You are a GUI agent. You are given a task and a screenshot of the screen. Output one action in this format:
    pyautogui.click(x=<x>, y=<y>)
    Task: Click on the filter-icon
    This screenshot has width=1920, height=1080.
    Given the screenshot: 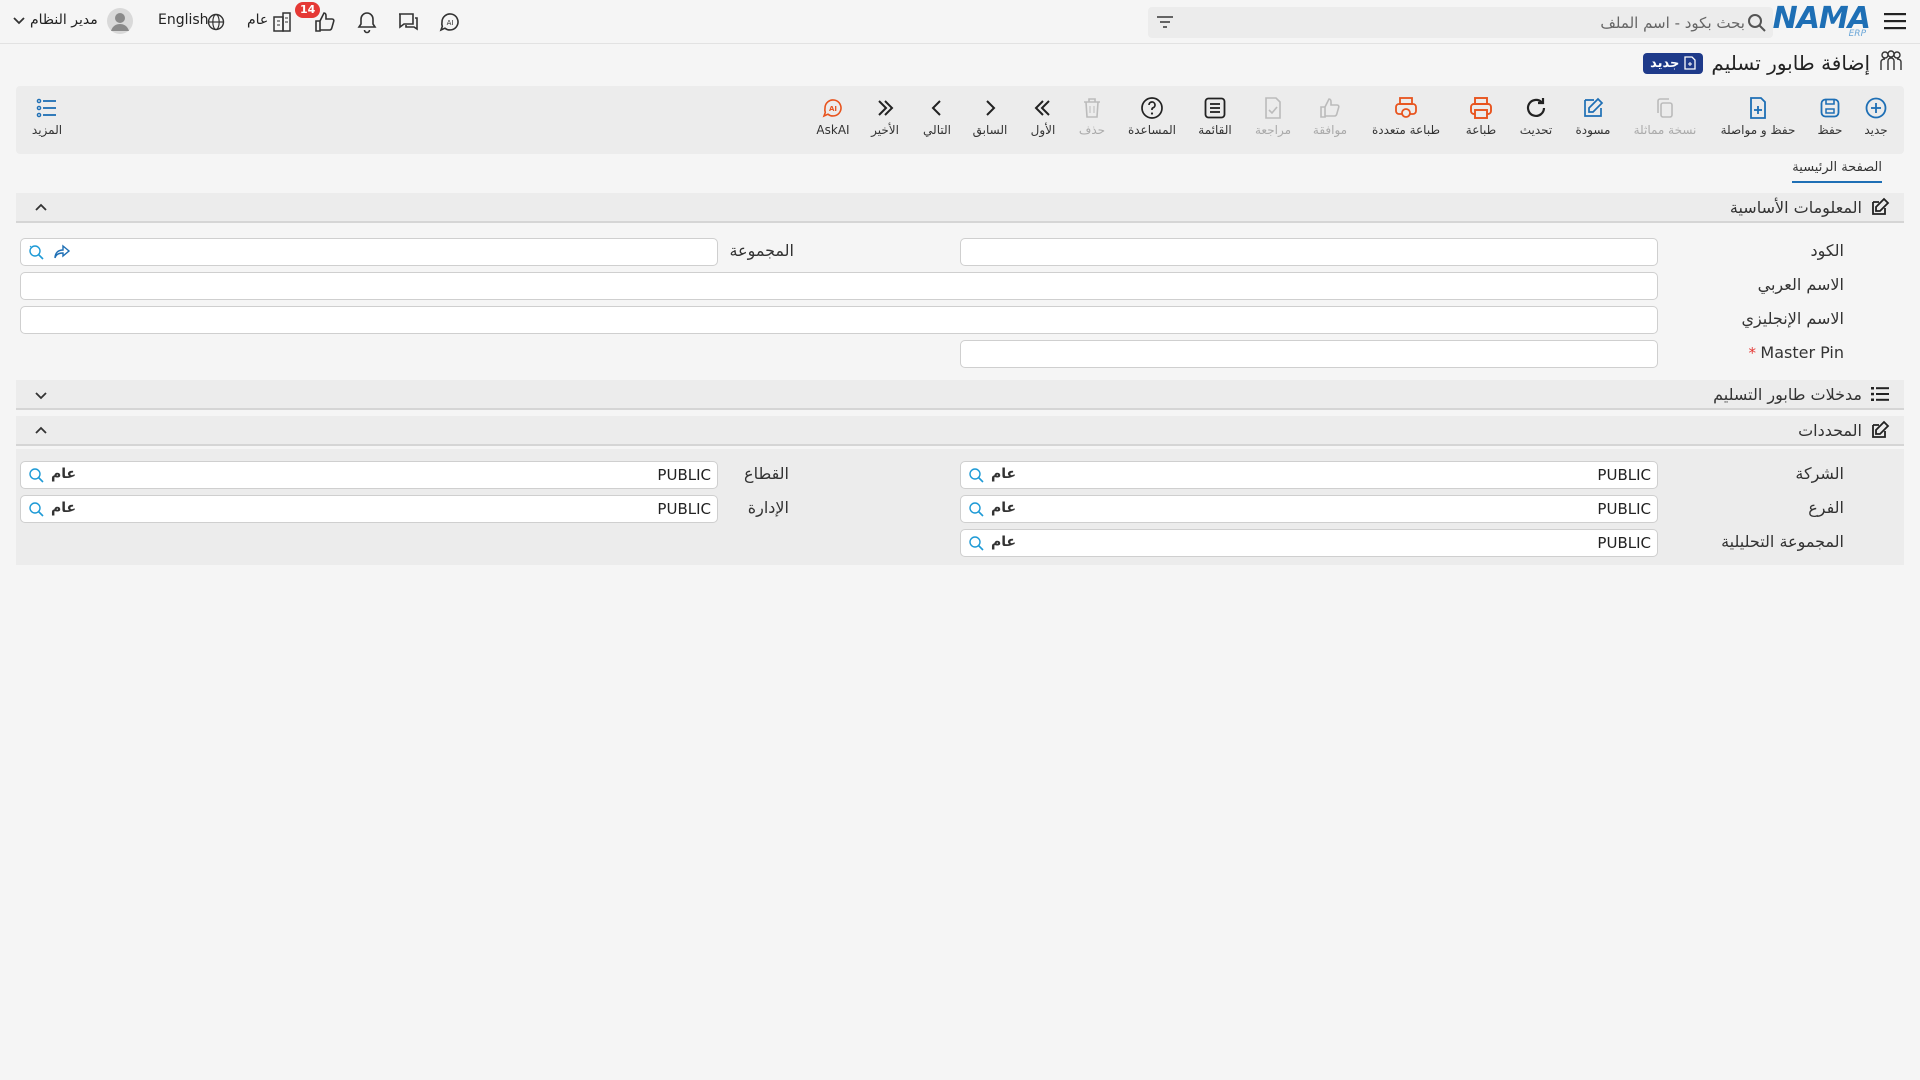 What is the action you would take?
    pyautogui.click(x=1165, y=24)
    